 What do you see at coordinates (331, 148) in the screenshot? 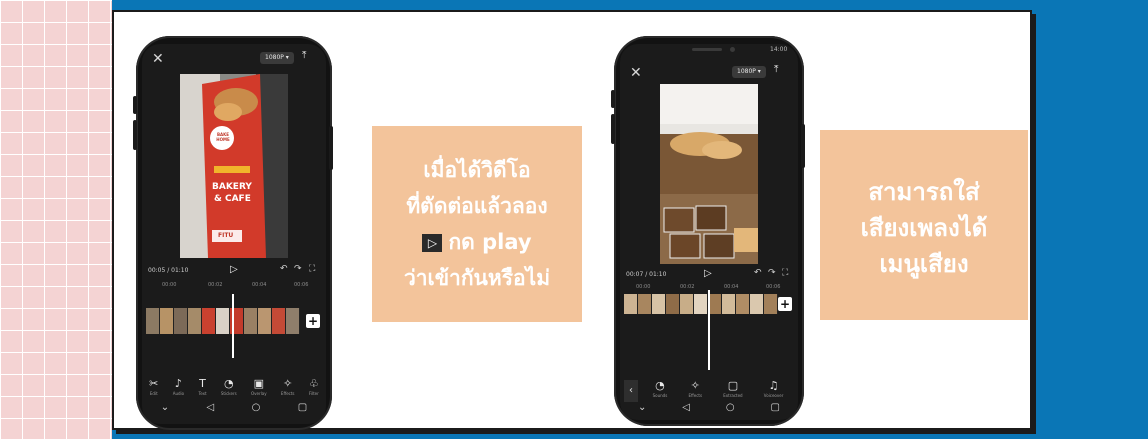
I see `left-phone-power-button` at bounding box center [331, 148].